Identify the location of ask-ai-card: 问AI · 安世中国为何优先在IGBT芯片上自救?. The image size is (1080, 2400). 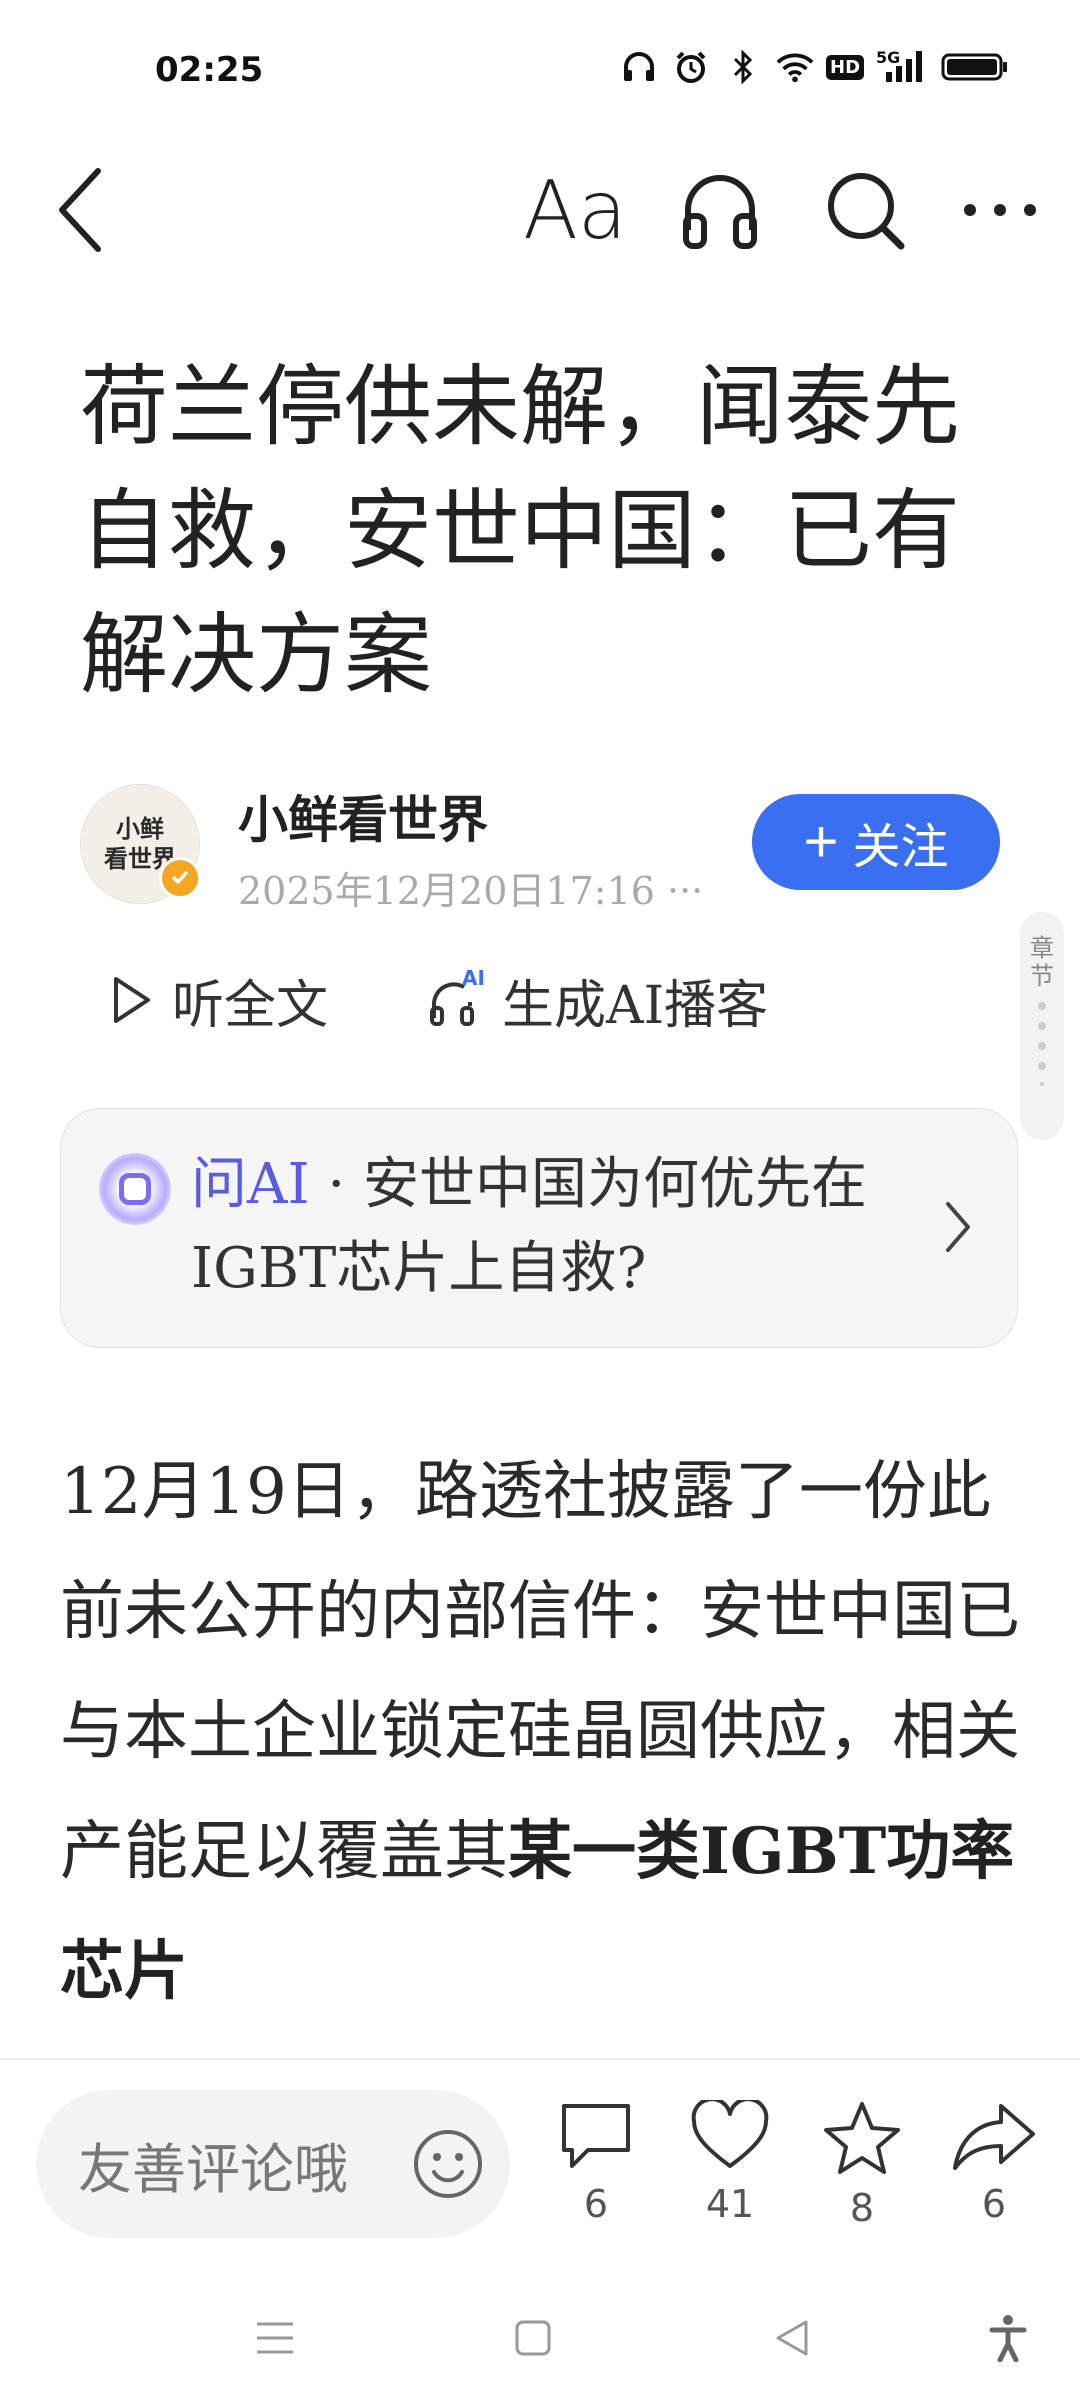
(539, 1228).